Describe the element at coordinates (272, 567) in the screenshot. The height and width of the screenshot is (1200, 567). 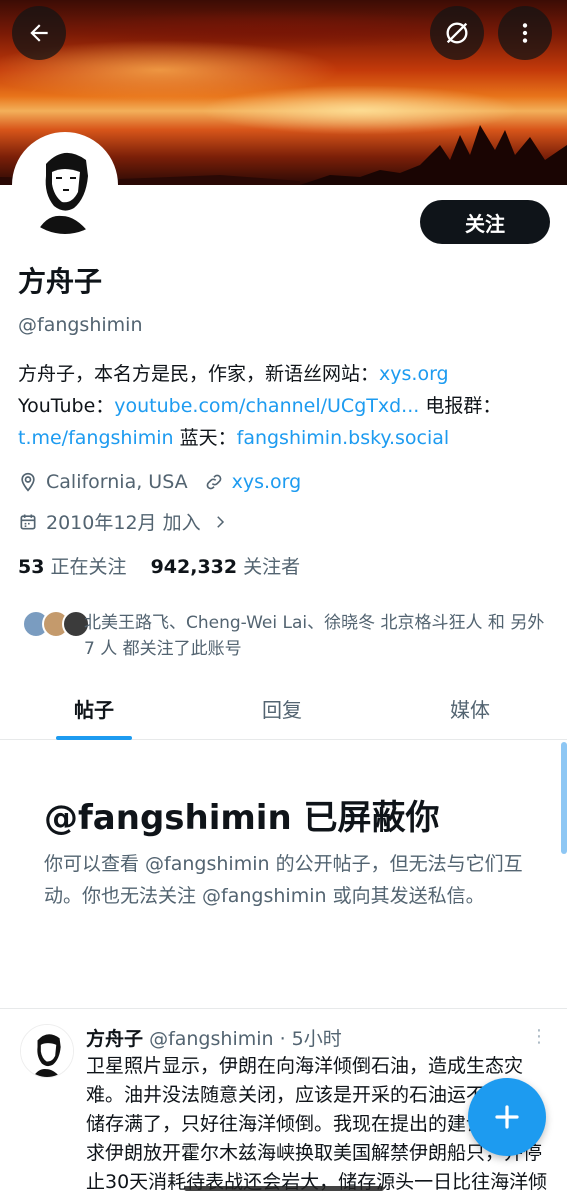
I see `followers-label: 关注者` at that location.